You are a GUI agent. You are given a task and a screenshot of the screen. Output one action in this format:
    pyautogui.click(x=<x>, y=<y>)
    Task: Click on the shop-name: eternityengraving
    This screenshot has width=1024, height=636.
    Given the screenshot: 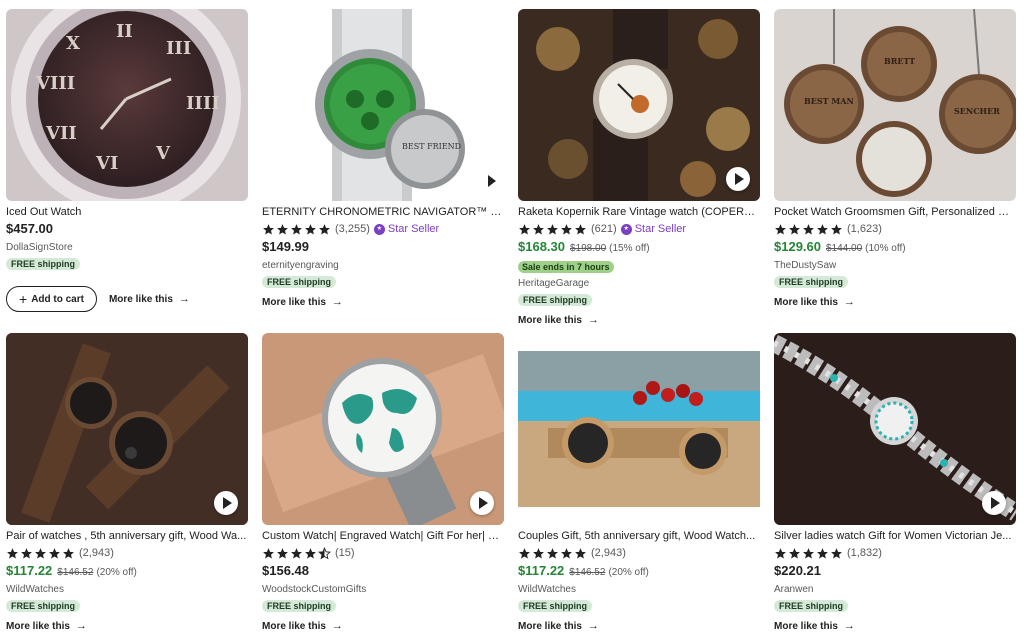 What is the action you would take?
    pyautogui.click(x=383, y=265)
    